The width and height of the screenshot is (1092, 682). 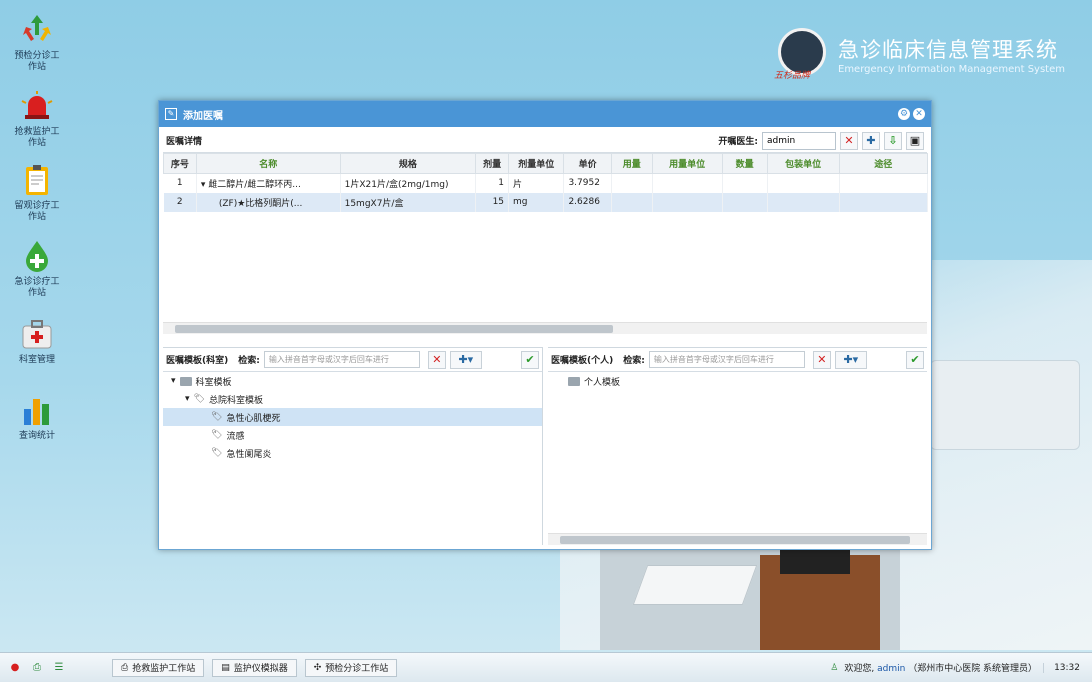 I want to click on desktop-icon-statistics: 查询统计, so click(x=37, y=417).